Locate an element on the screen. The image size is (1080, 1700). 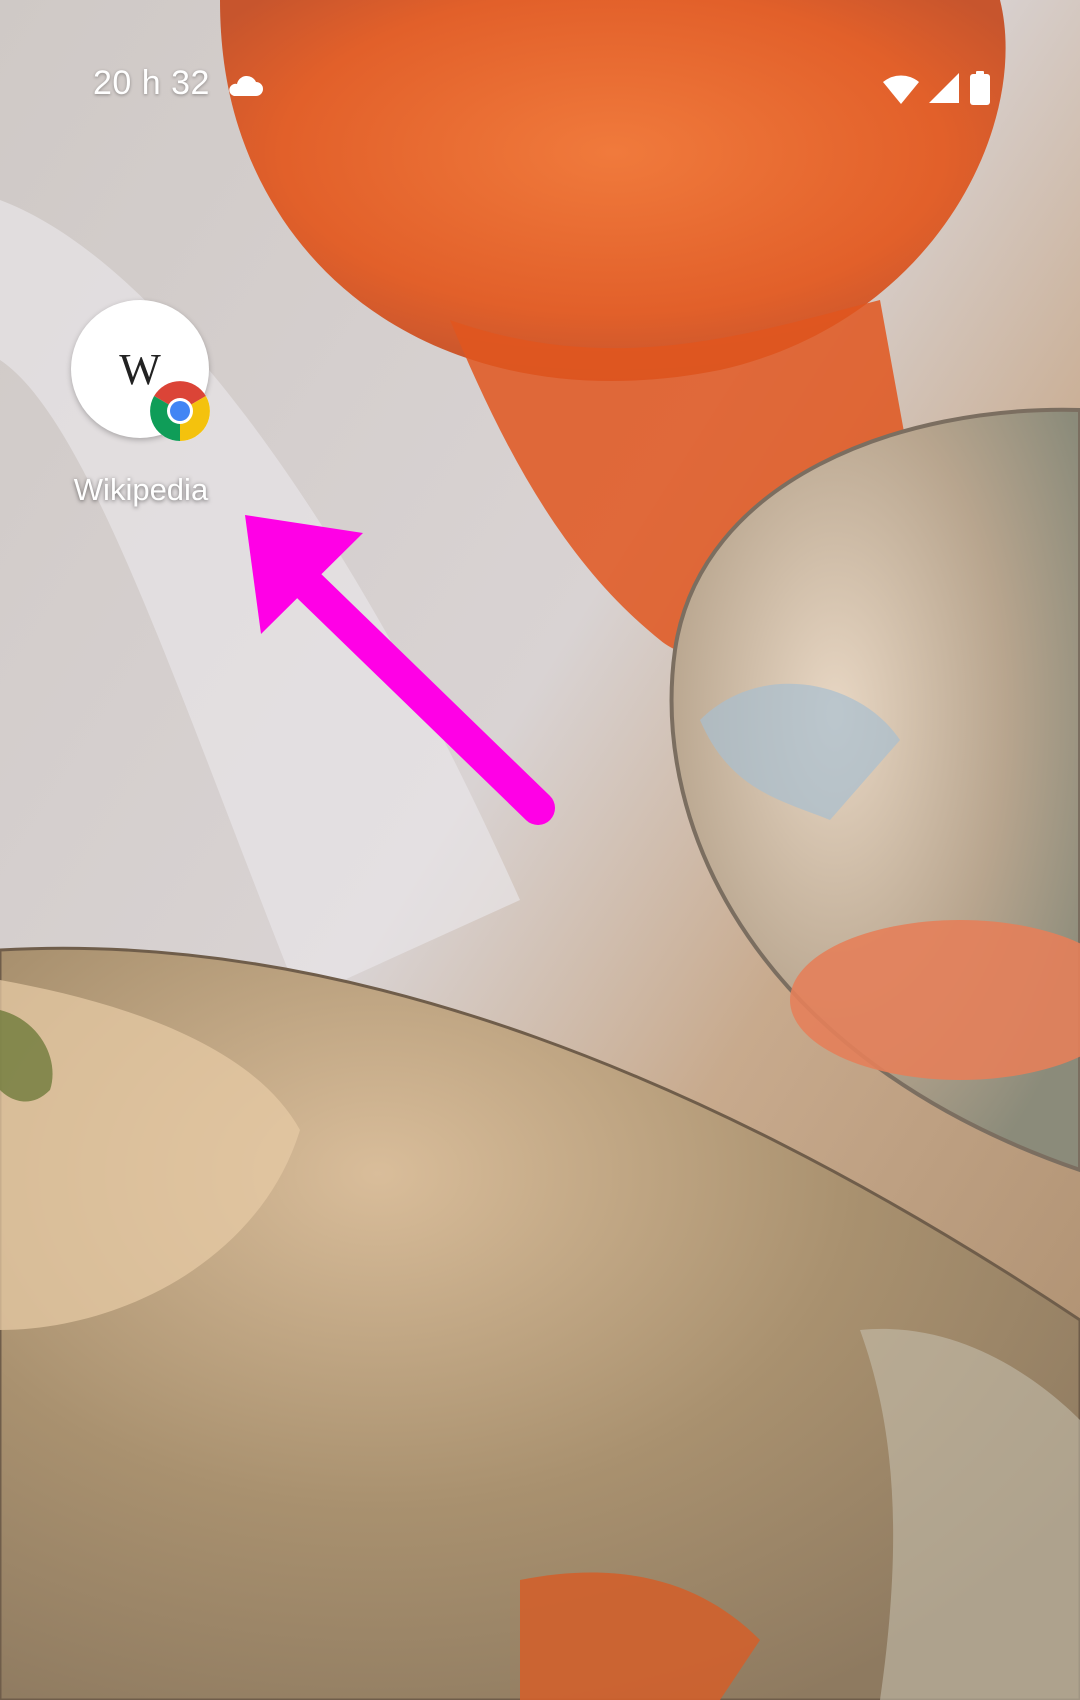
shortcut-label: Wikipedia is located at coordinates (141, 489).